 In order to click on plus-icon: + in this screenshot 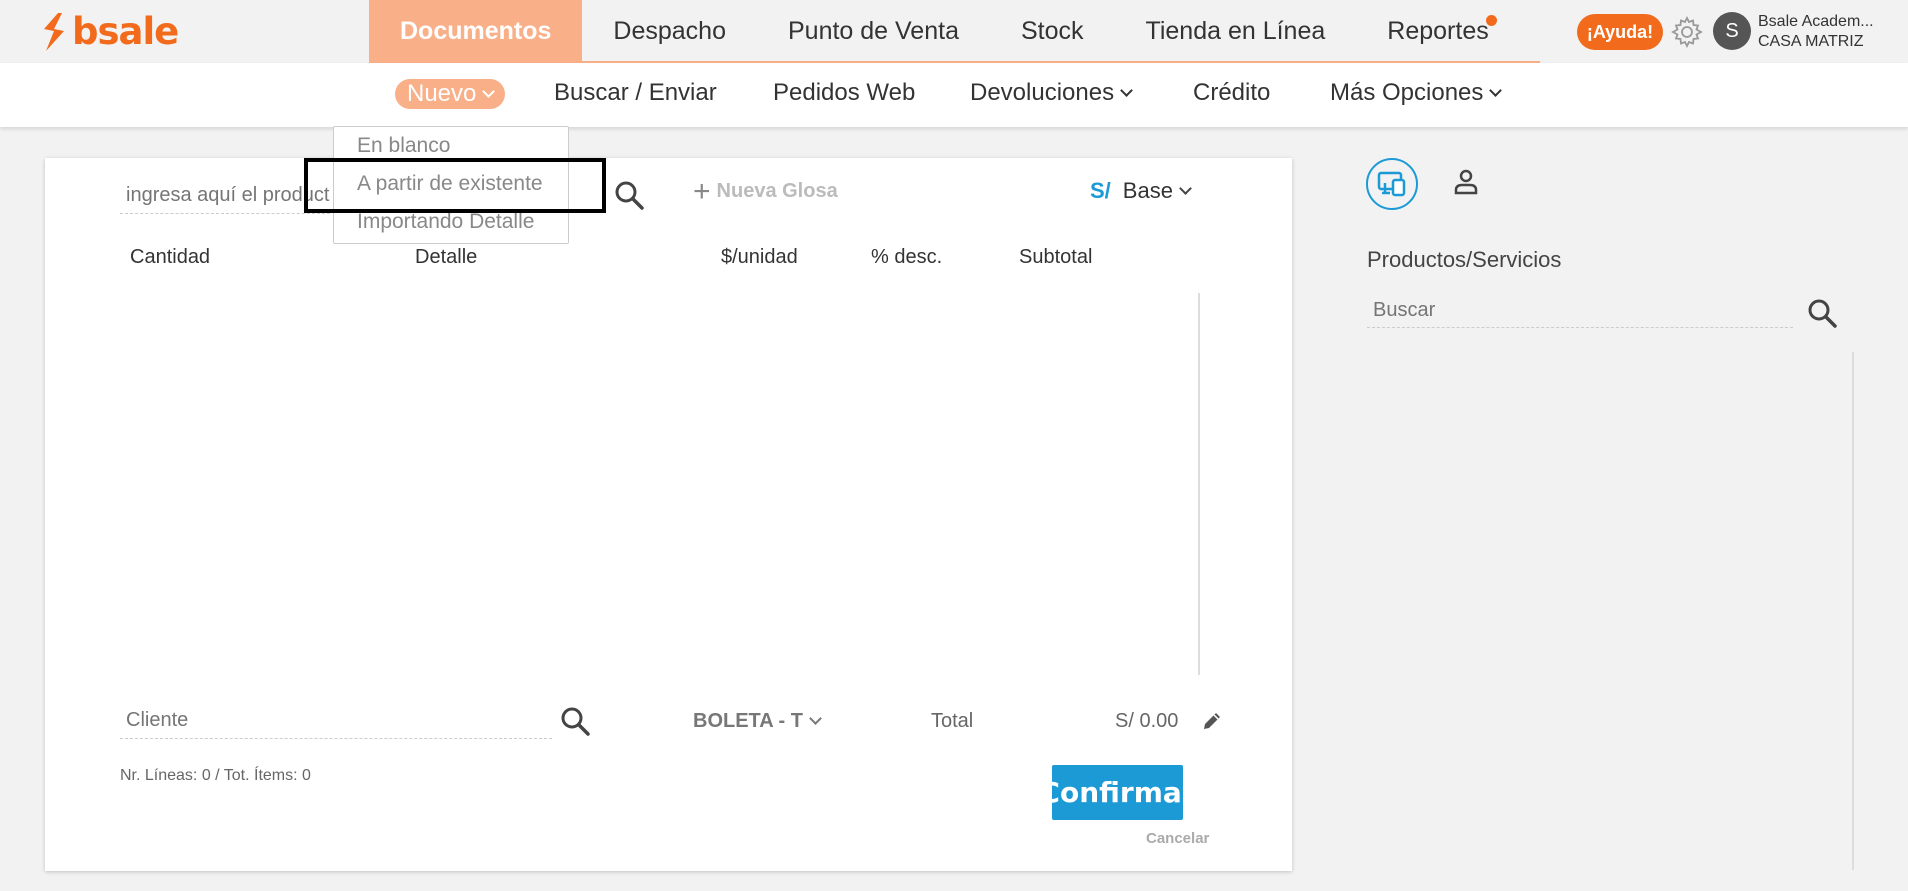, I will do `click(702, 191)`.